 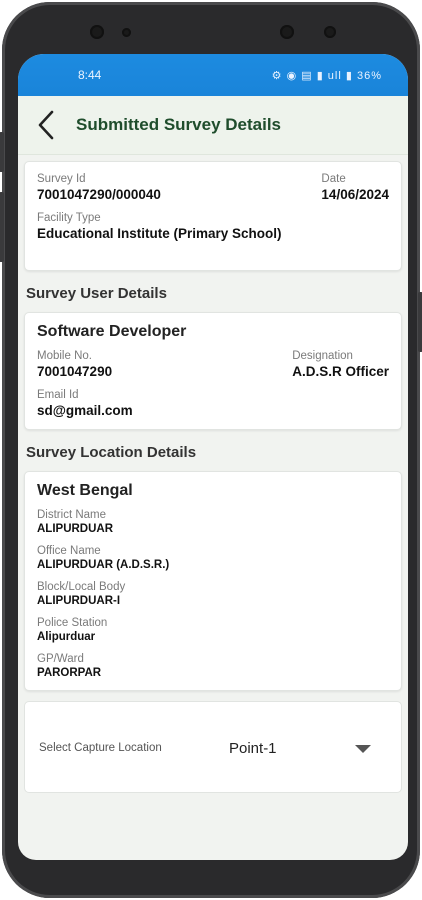 I want to click on mobile-label: Mobile No., so click(x=64, y=356).